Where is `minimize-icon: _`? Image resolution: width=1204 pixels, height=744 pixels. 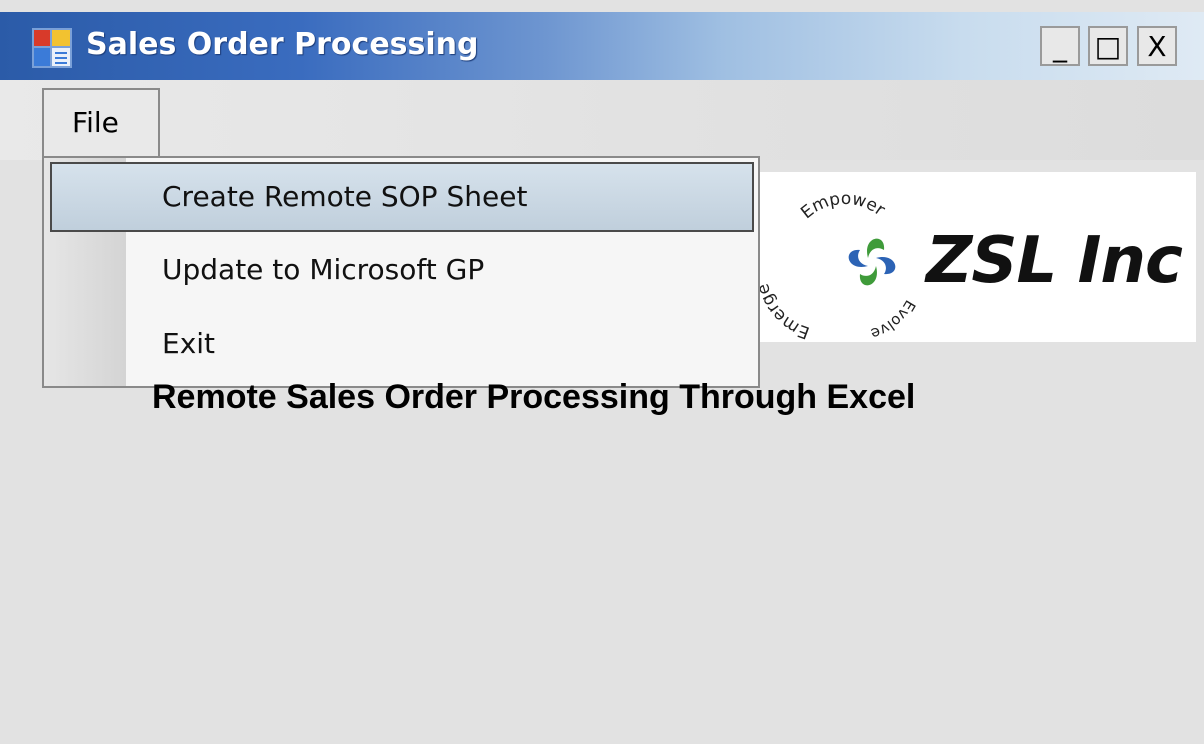 minimize-icon: _ is located at coordinates (1060, 46).